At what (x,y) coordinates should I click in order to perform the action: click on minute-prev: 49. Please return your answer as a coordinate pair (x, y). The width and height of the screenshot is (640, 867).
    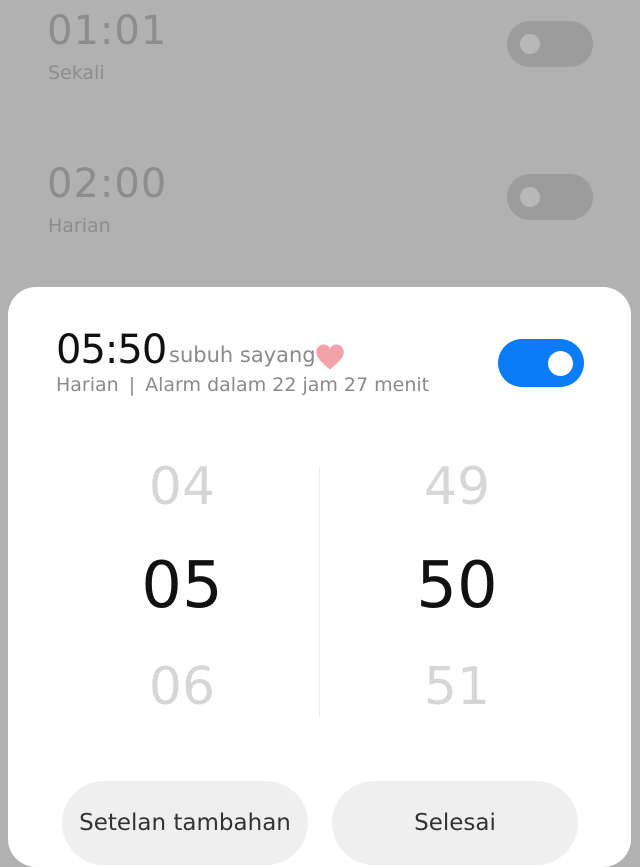
    Looking at the image, I should click on (457, 487).